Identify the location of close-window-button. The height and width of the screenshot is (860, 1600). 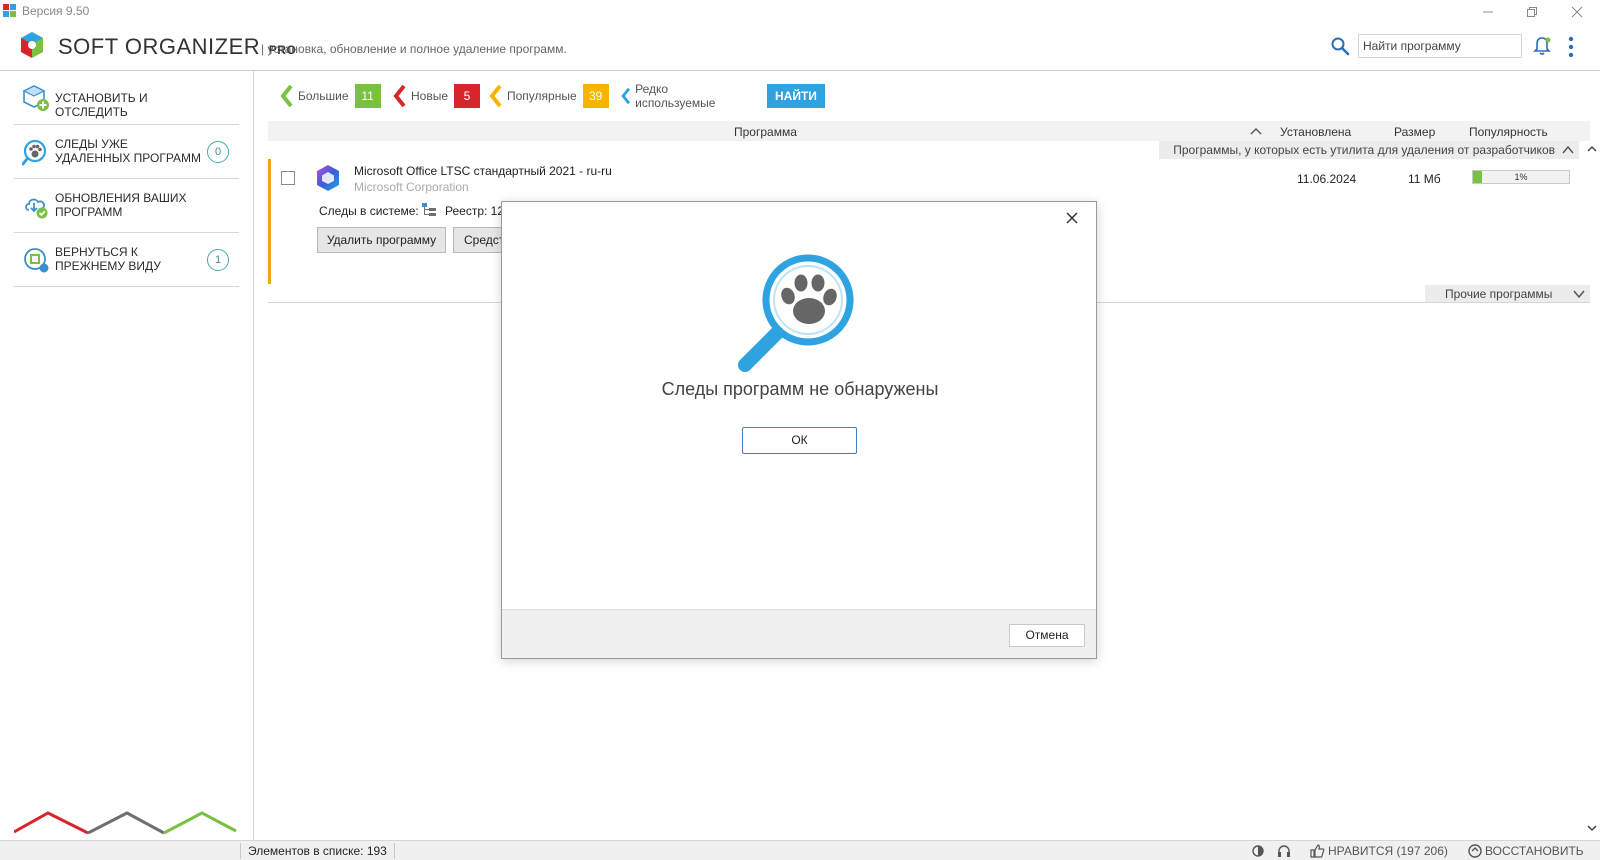
(1577, 12).